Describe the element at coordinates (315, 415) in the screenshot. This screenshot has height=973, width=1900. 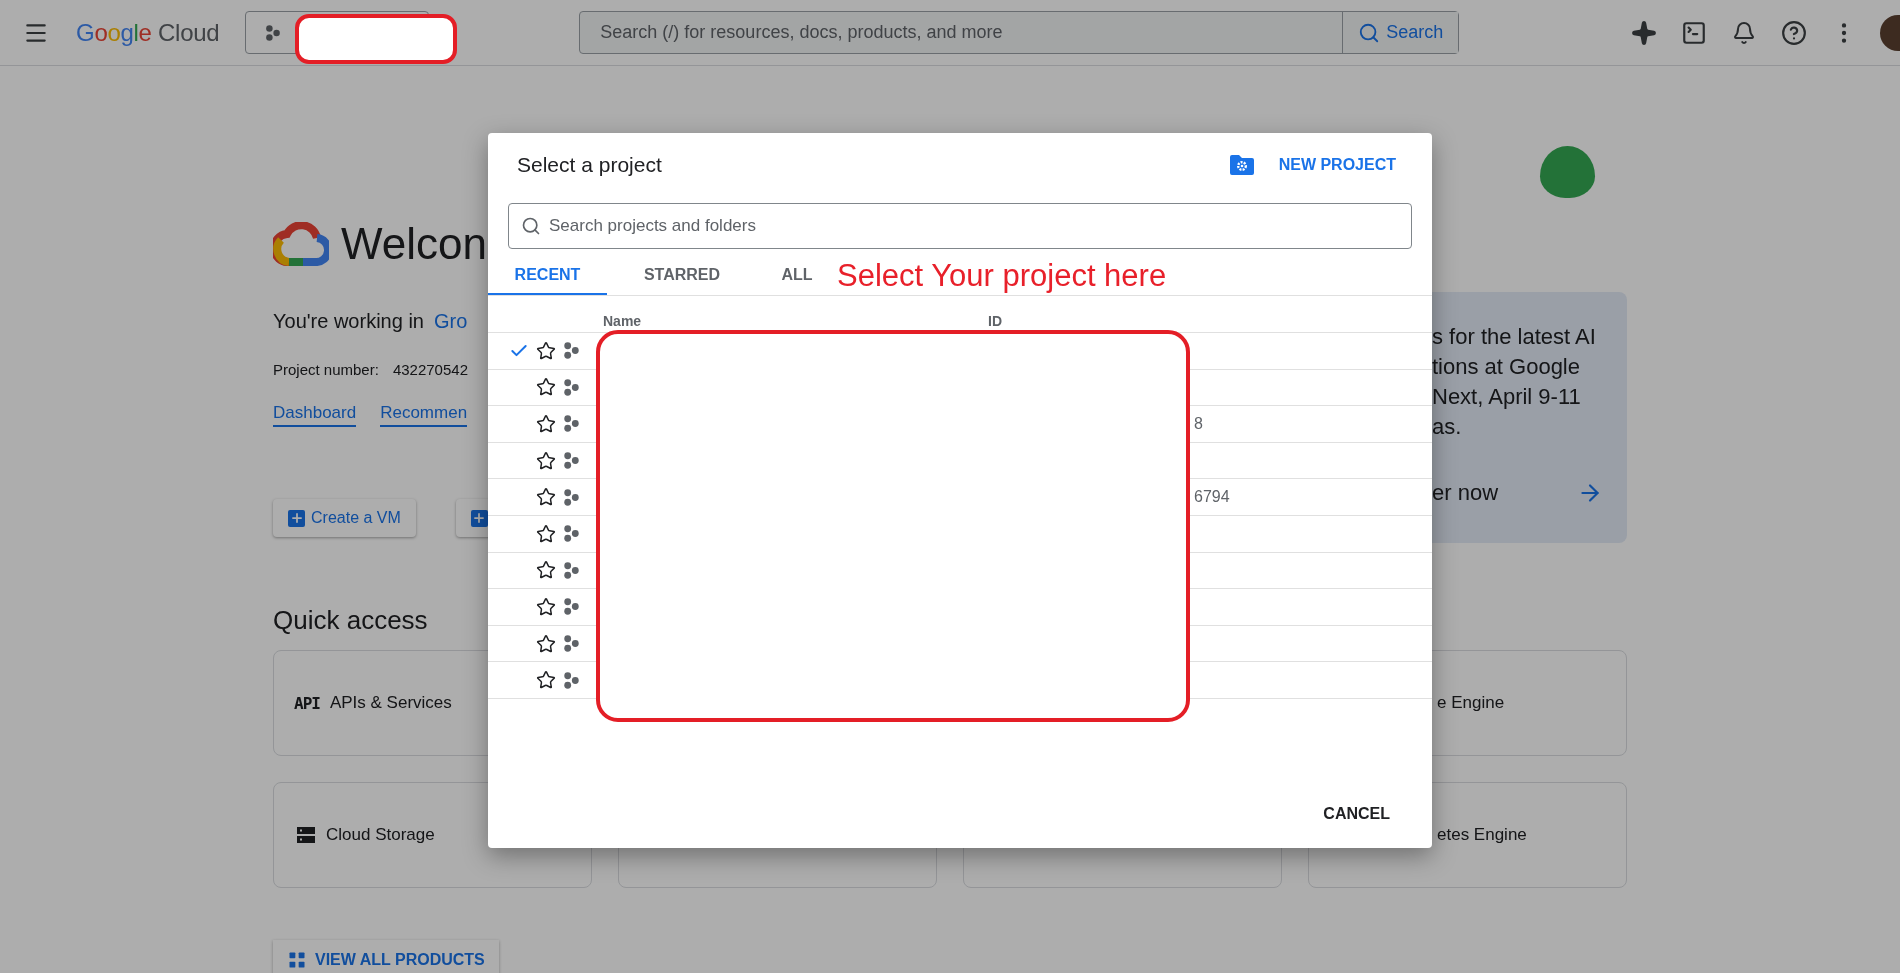
I see `nav-link: Dashboard` at that location.